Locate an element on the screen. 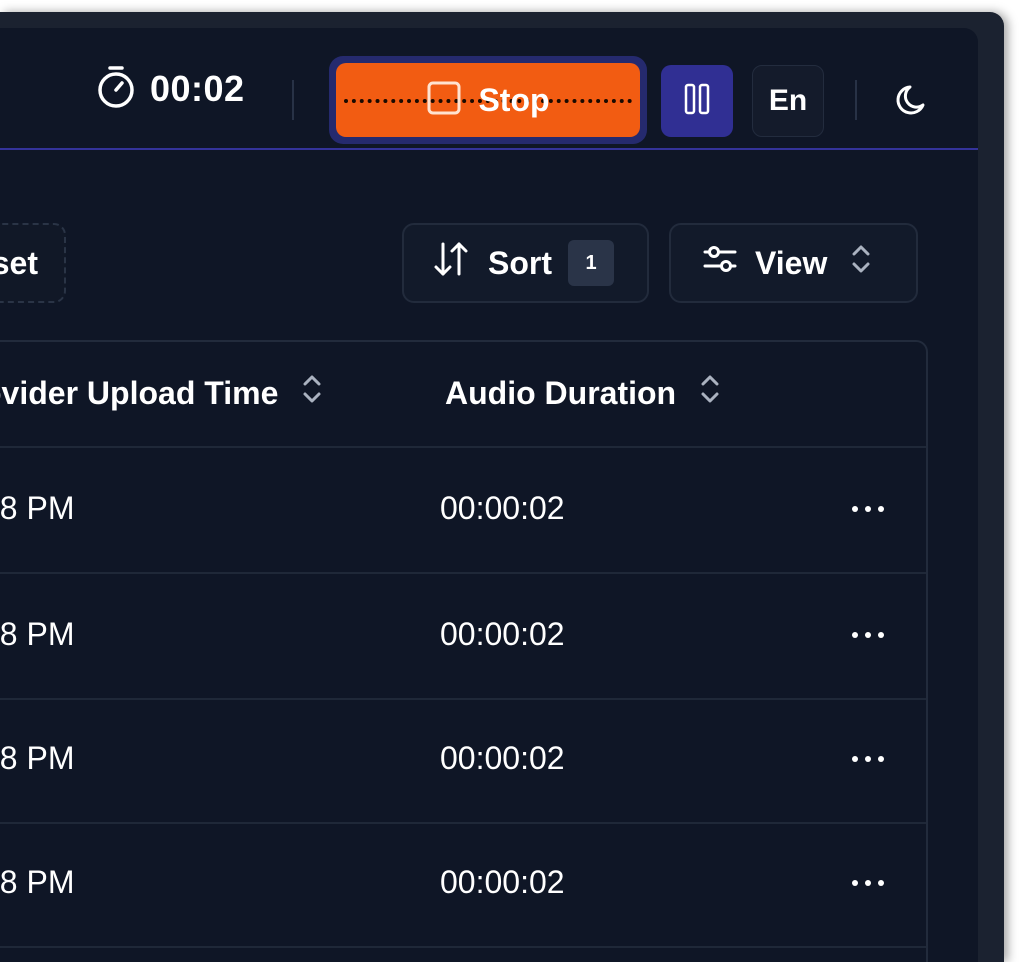 This screenshot has width=1020, height=962. sort-label: Sort is located at coordinates (520, 262).